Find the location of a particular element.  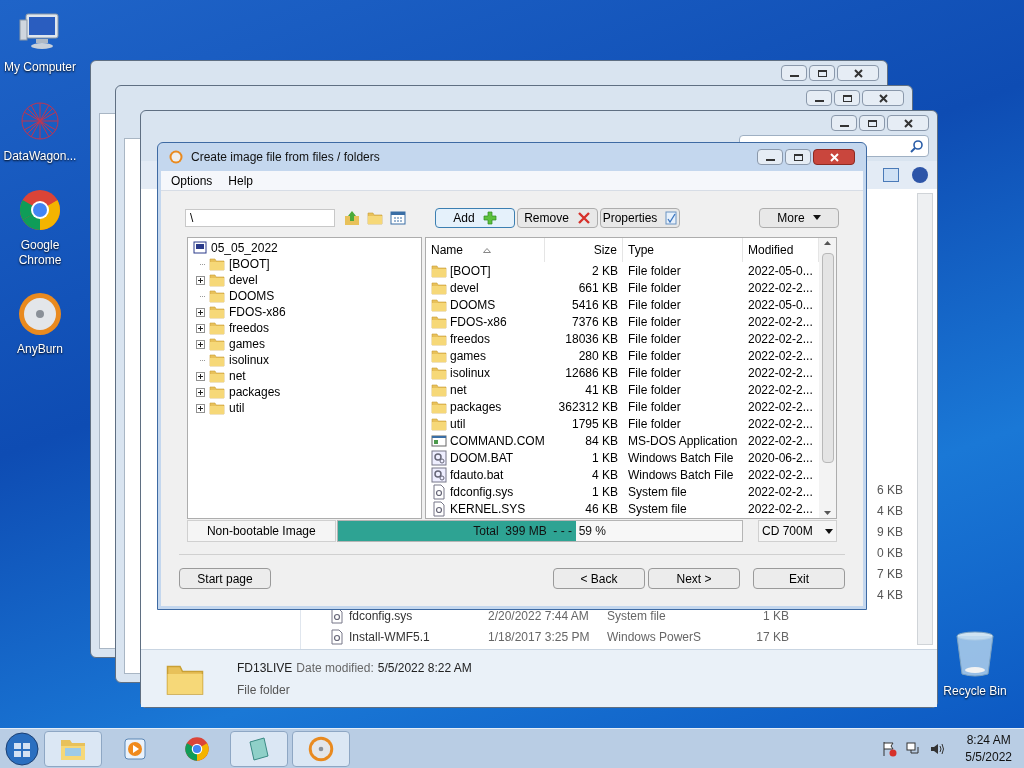

file-name: COMMAND.COM is located at coordinates (497, 440).